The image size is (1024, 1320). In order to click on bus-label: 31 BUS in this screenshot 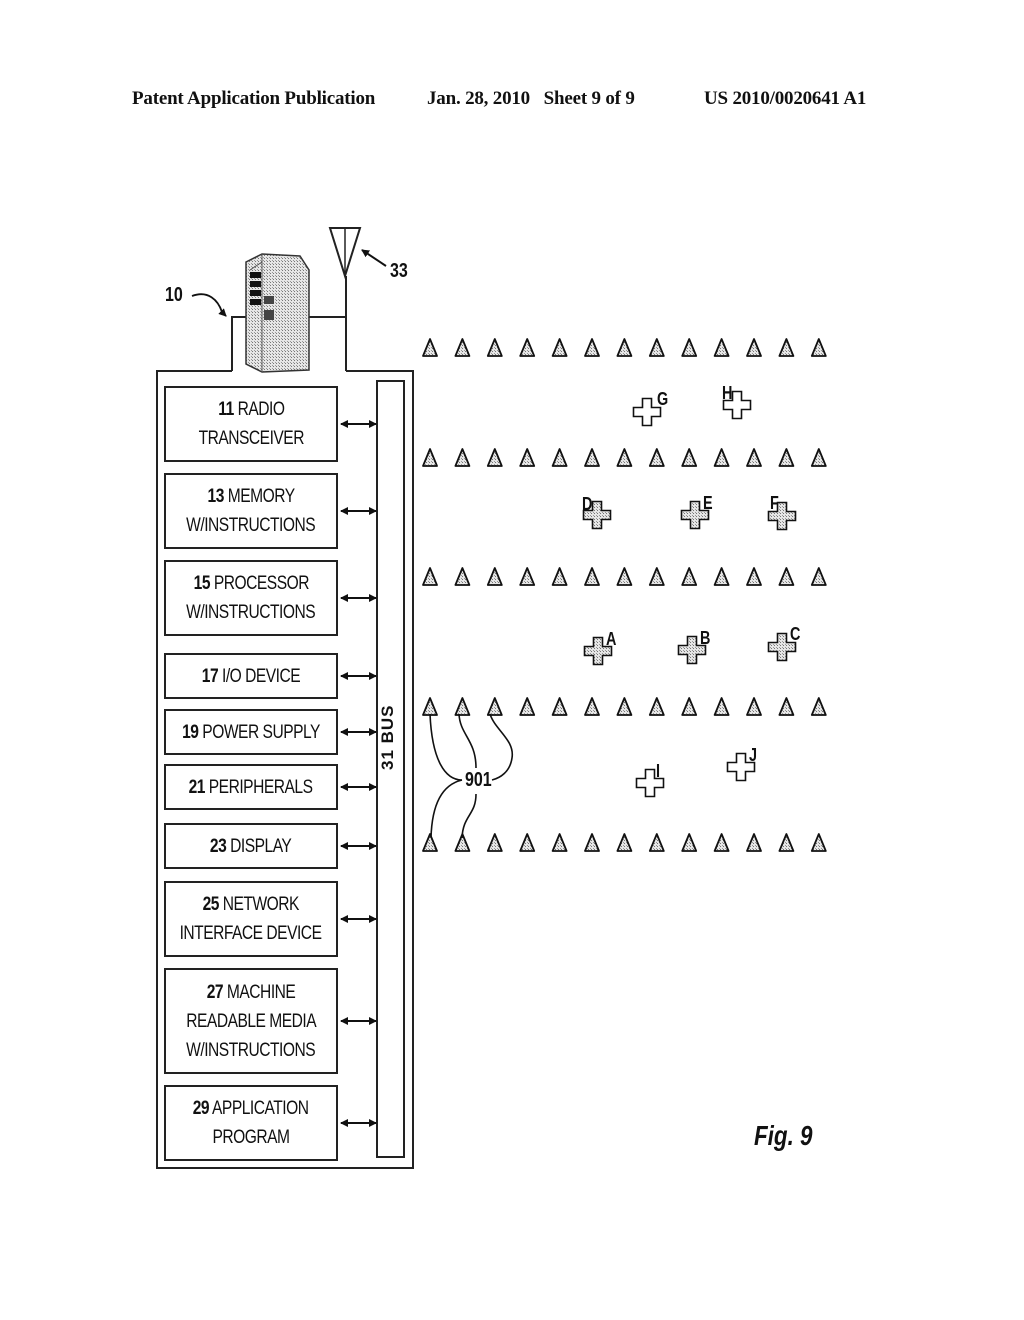, I will do `click(387, 737)`.